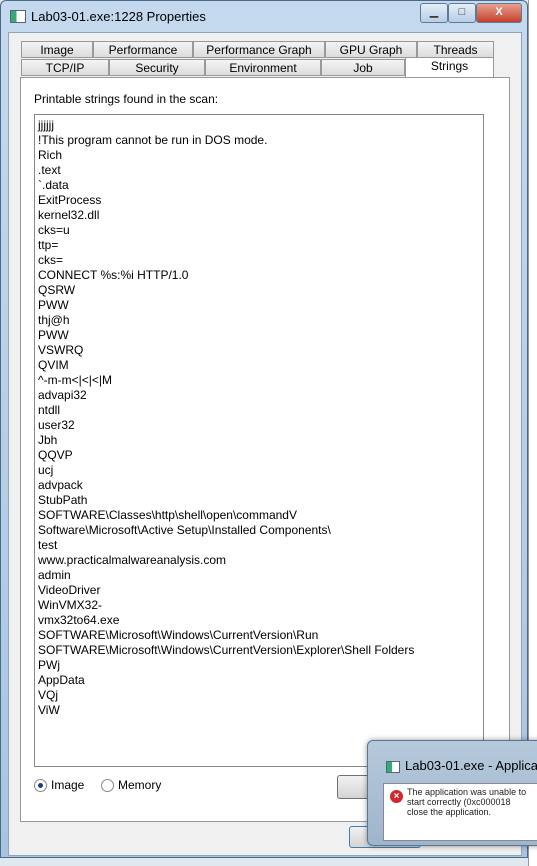 This screenshot has height=866, width=537. I want to click on list-item: CONNECT %s:%i HTTP/1.0, so click(260, 275).